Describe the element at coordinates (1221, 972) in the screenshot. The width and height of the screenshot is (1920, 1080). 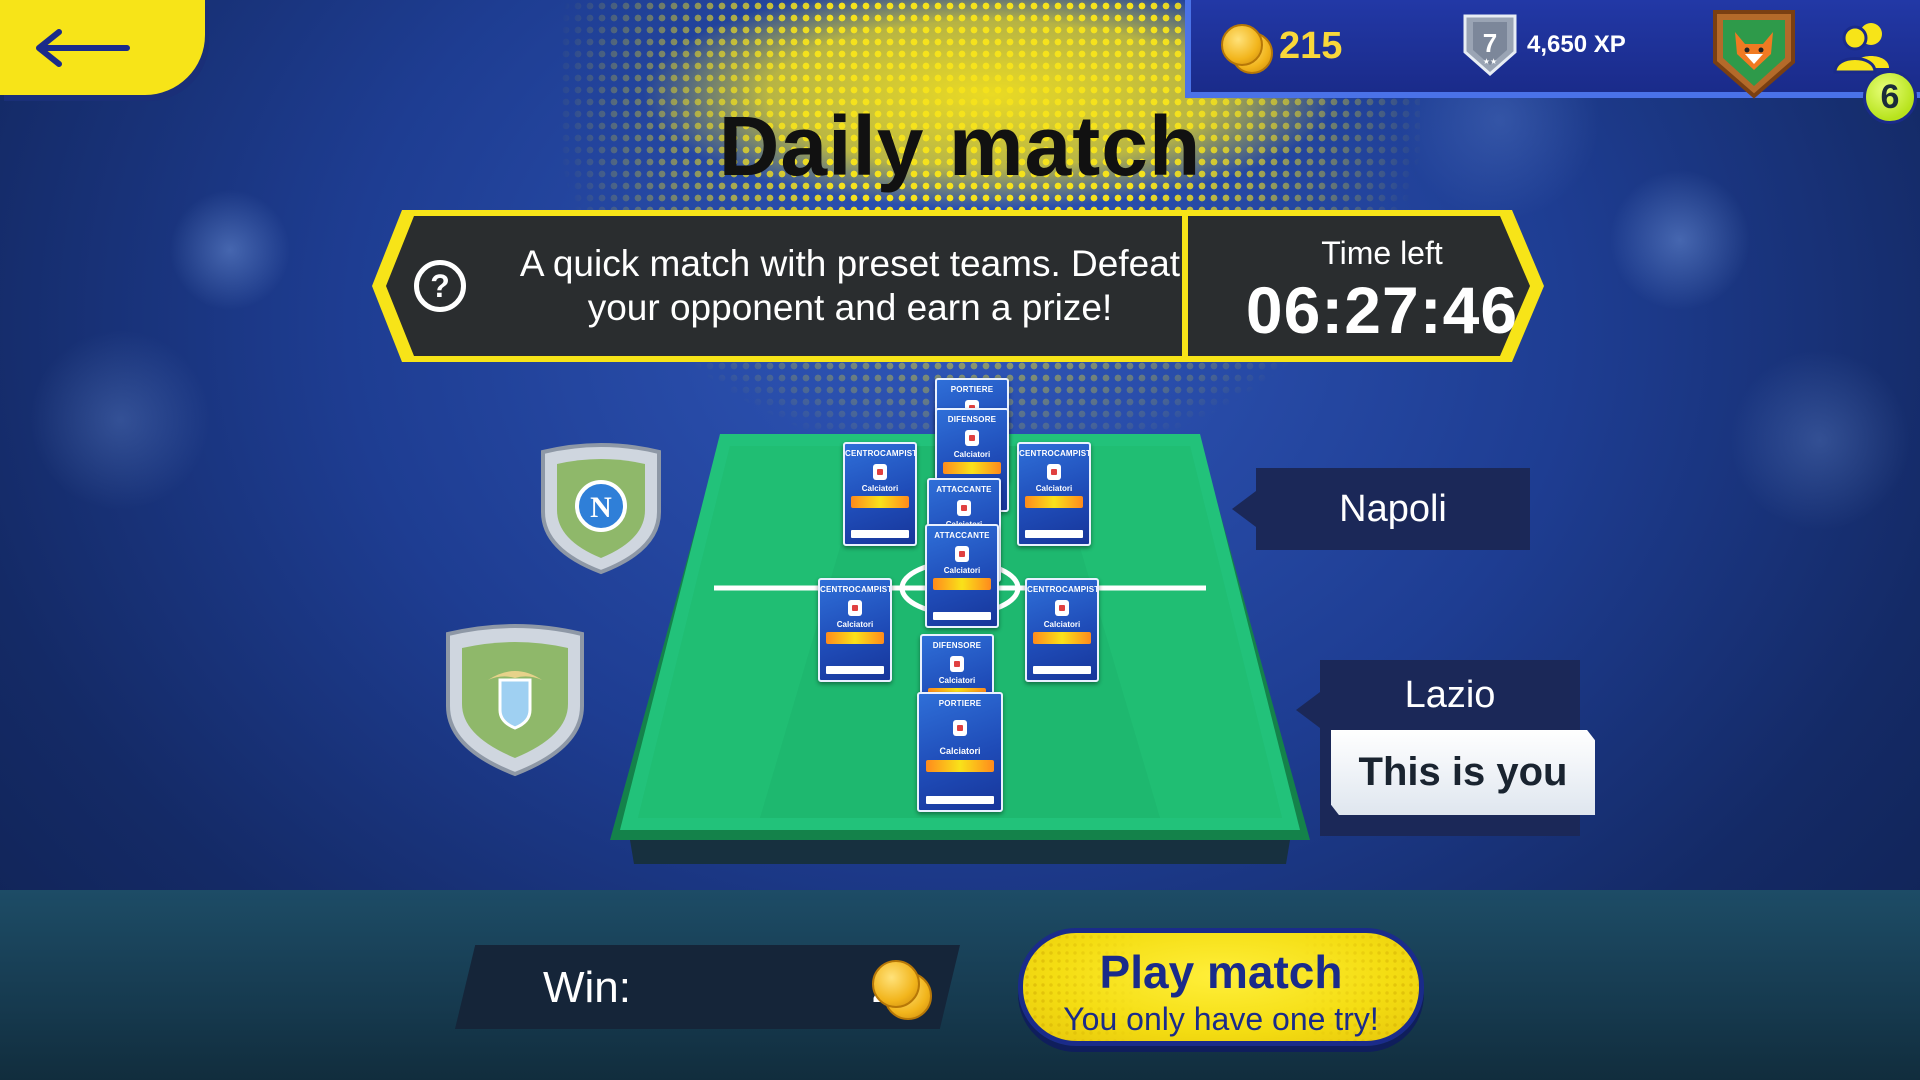
I see `play-match-label: Play match` at that location.